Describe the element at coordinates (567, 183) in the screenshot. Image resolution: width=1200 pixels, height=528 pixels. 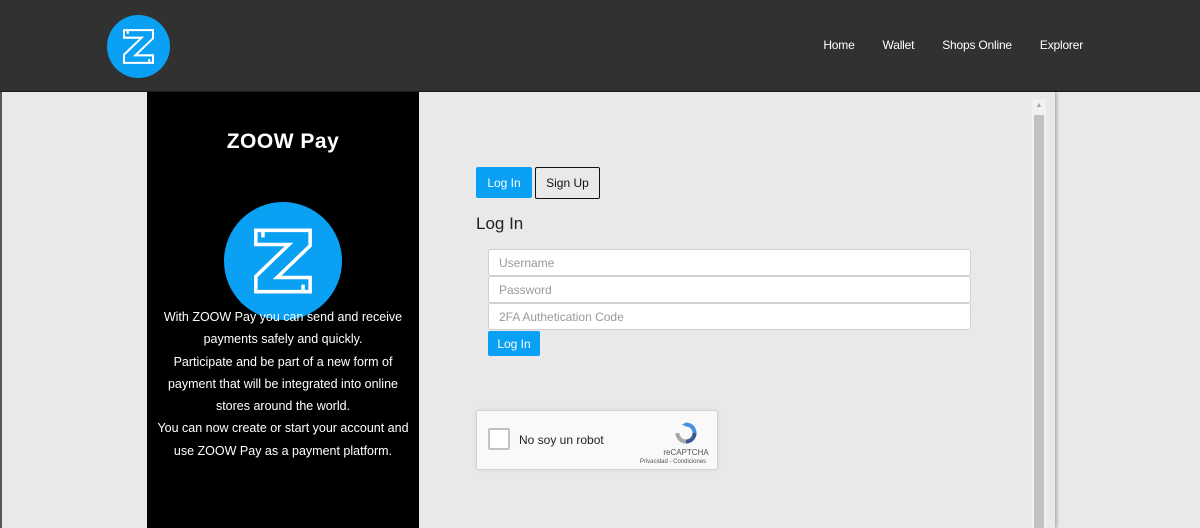
I see `tab-signup: Sign Up` at that location.